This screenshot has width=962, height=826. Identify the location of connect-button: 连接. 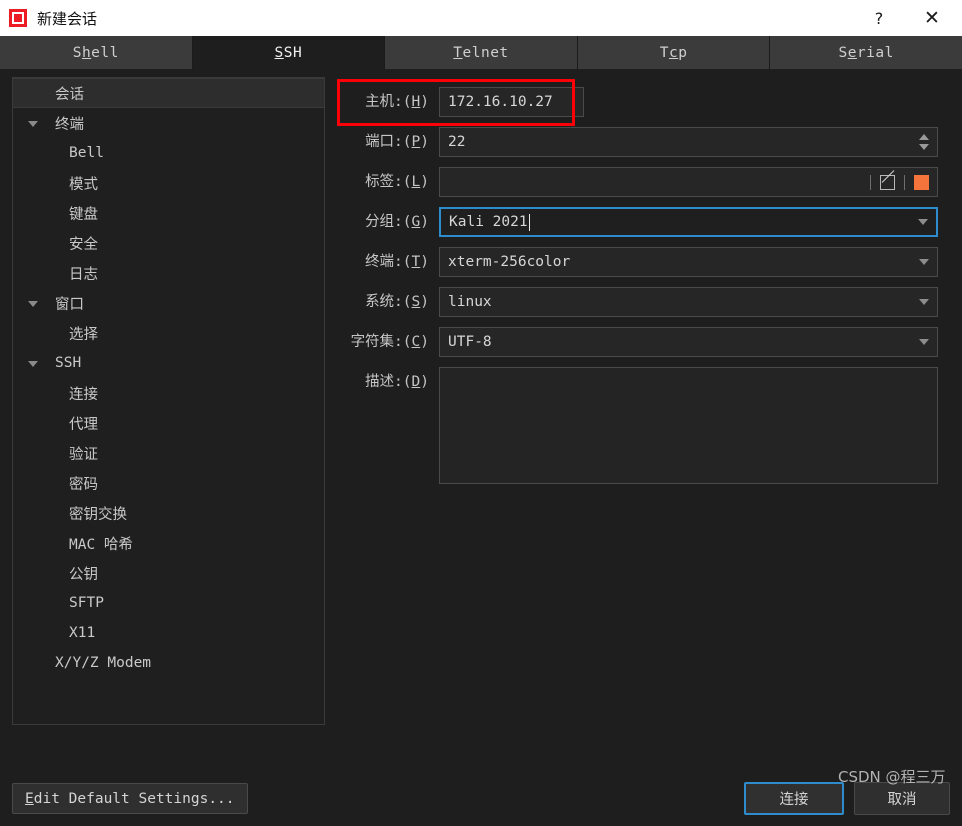
(794, 798).